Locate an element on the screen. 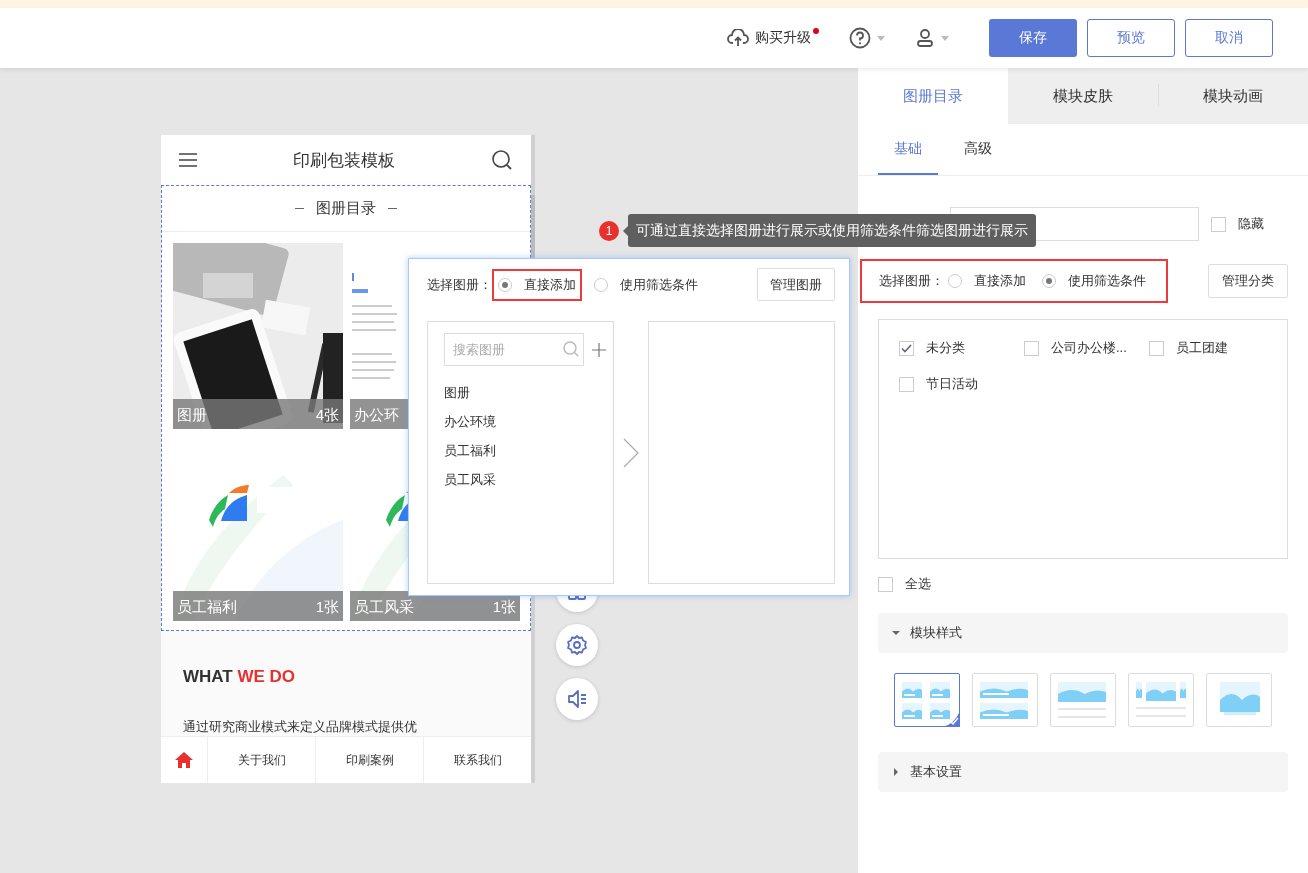  site-title: 印刷包装模板 is located at coordinates (344, 160).